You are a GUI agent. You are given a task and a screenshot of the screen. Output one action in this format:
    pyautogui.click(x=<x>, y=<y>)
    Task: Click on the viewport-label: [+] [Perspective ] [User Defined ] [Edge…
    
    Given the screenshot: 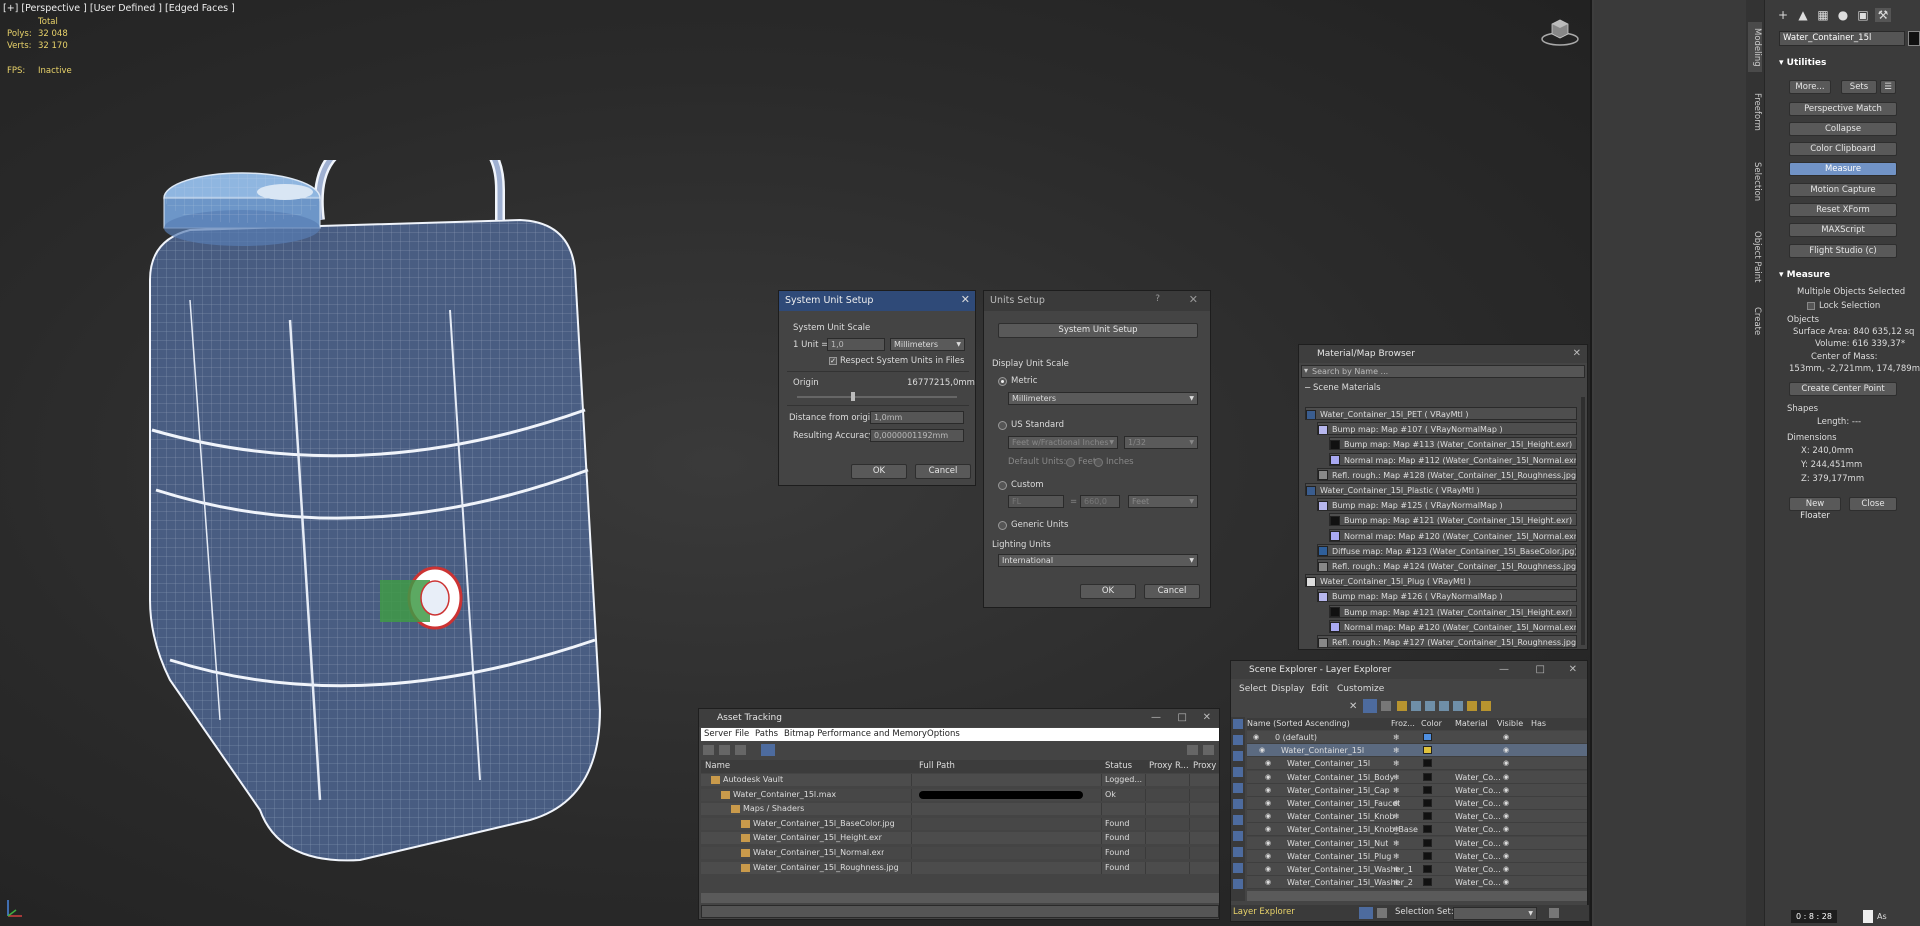 What is the action you would take?
    pyautogui.click(x=119, y=8)
    